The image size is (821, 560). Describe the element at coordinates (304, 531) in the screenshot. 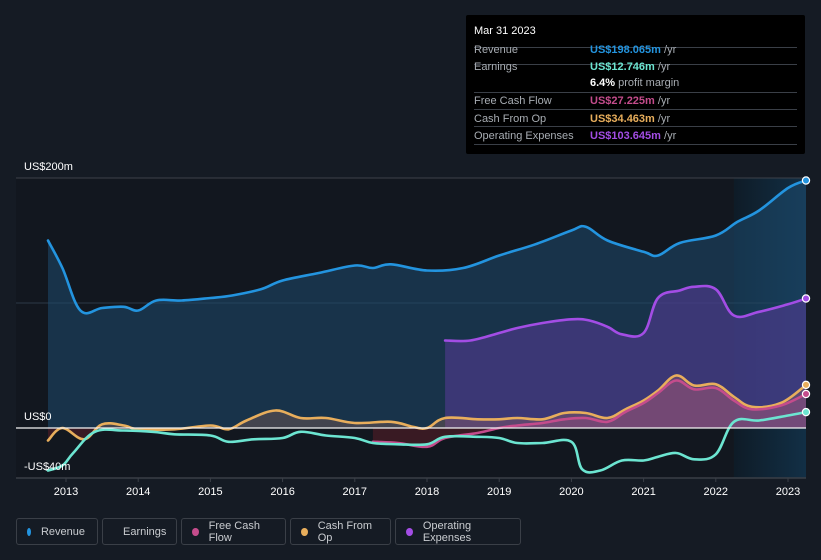

I see `cash-from-op-dot-icon` at that location.